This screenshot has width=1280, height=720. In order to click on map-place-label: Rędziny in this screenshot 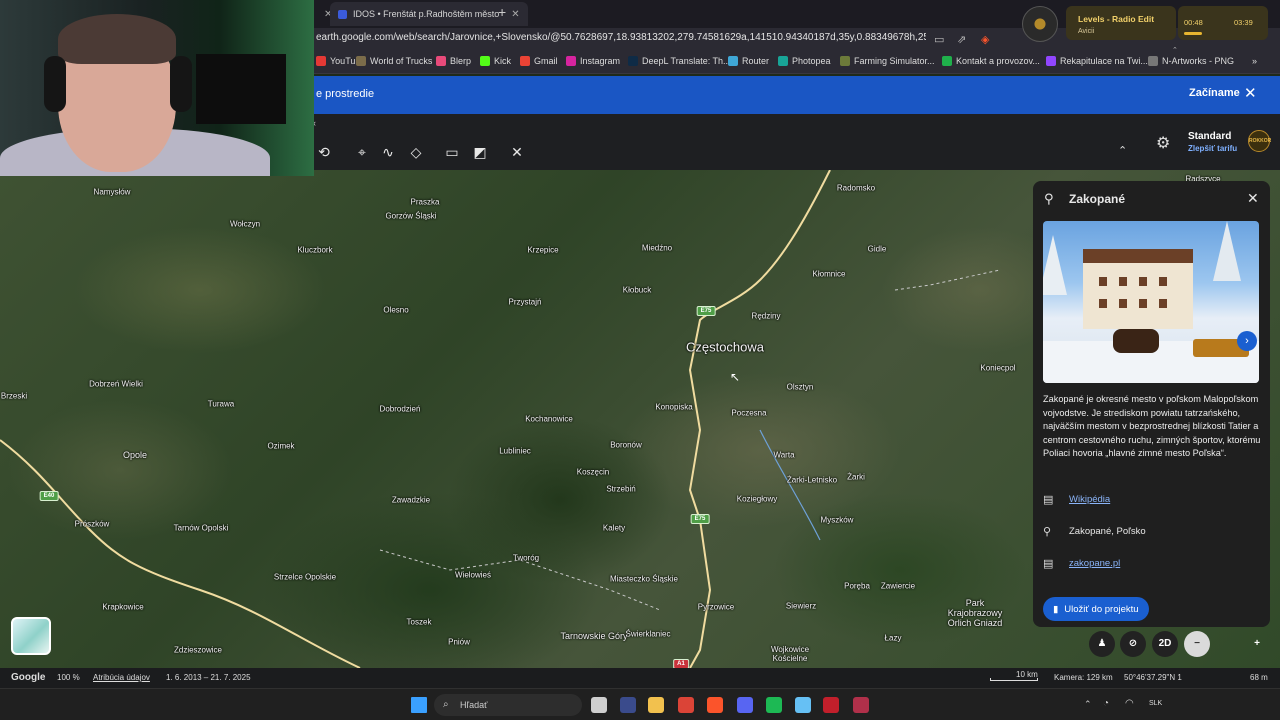, I will do `click(766, 316)`.